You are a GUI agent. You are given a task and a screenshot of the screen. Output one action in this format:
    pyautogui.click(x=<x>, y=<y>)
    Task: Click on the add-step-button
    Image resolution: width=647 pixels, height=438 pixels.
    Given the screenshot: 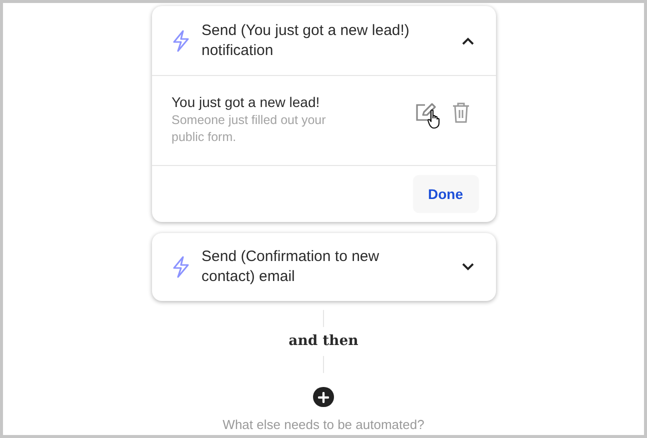 What is the action you would take?
    pyautogui.click(x=323, y=397)
    